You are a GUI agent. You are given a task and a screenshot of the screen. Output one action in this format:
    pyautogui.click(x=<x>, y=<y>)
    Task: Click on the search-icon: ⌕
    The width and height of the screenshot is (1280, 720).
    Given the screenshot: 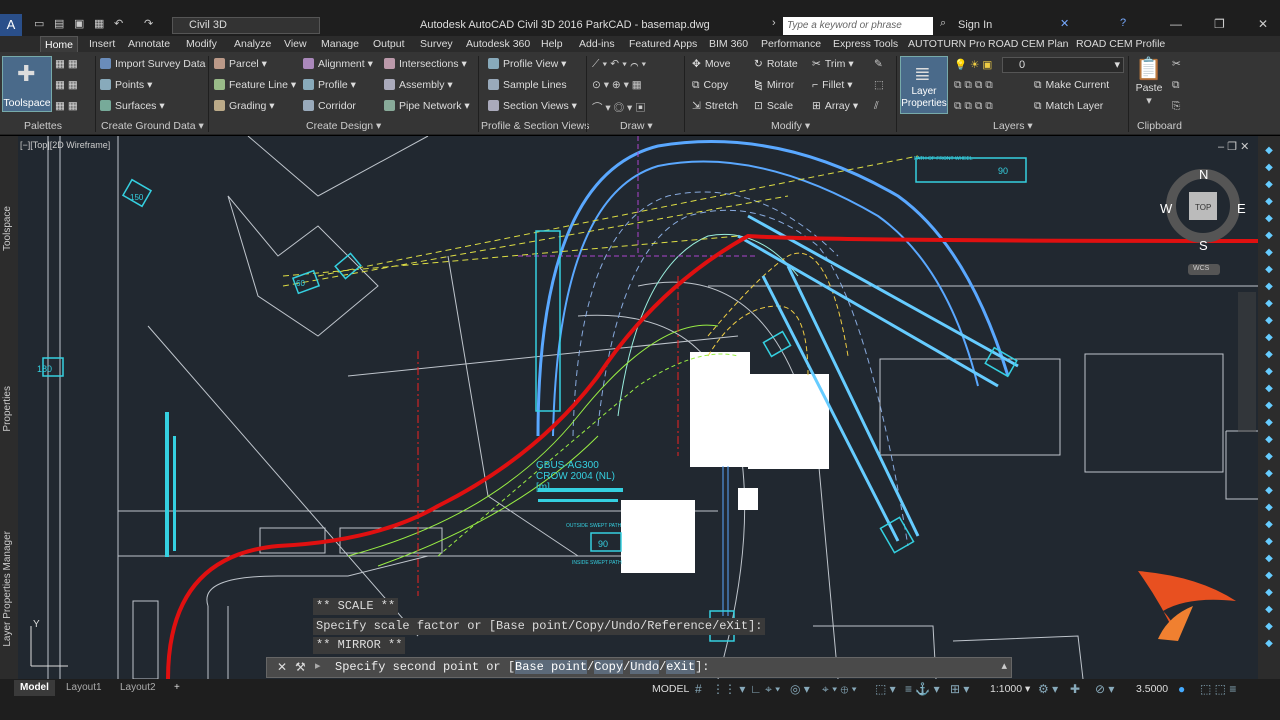 What is the action you would take?
    pyautogui.click(x=943, y=23)
    